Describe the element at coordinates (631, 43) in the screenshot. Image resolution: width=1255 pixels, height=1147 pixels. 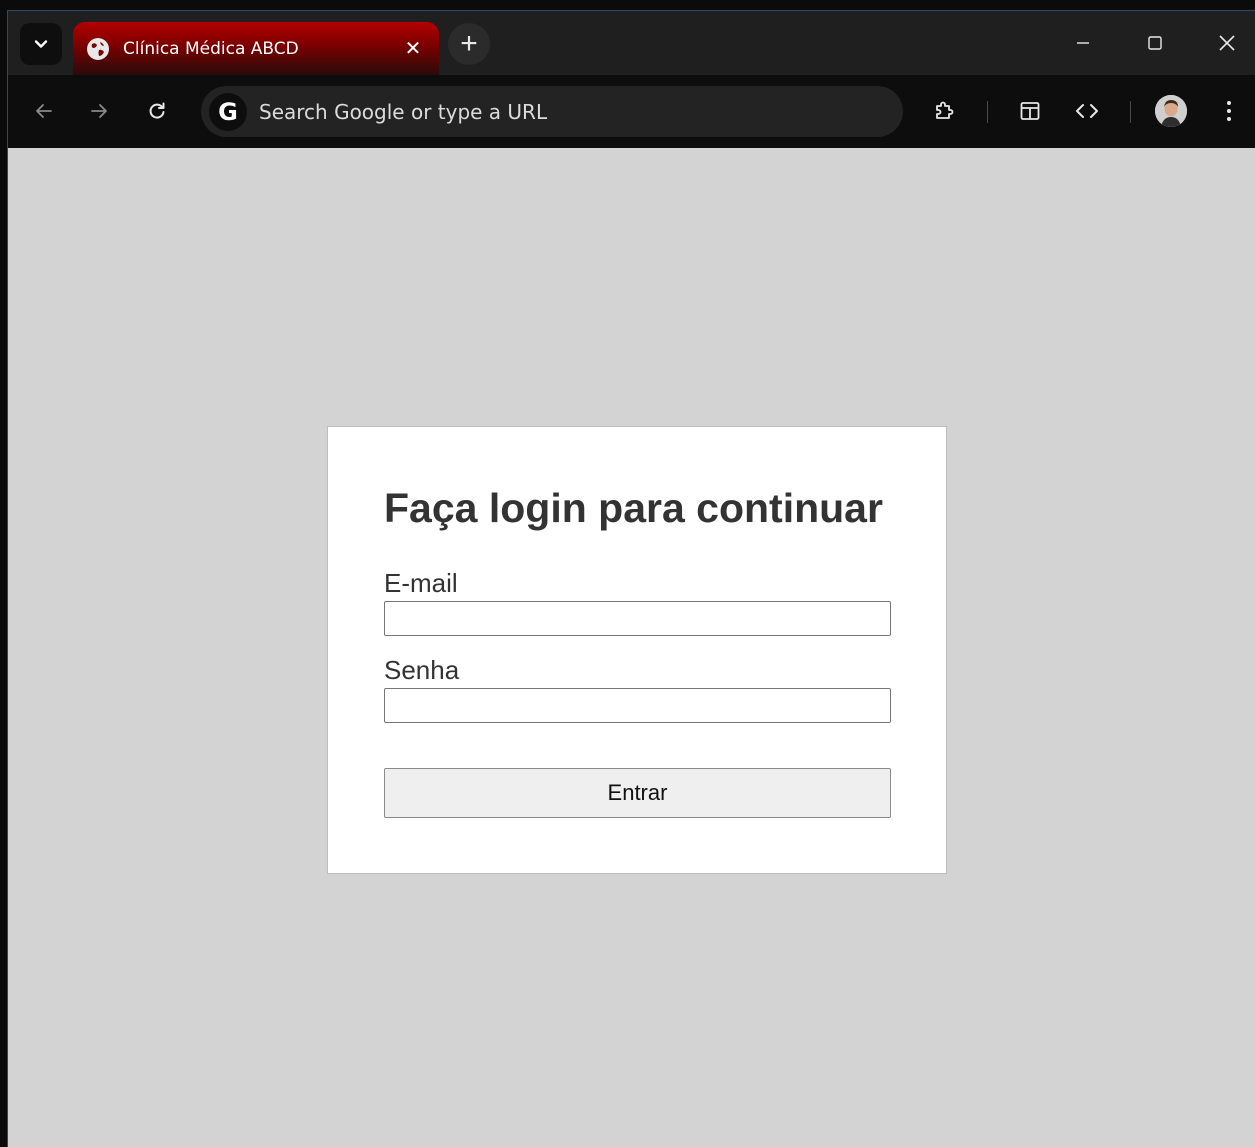
I see `tab-strip: Clínica Médica ABCD ✕ +` at that location.